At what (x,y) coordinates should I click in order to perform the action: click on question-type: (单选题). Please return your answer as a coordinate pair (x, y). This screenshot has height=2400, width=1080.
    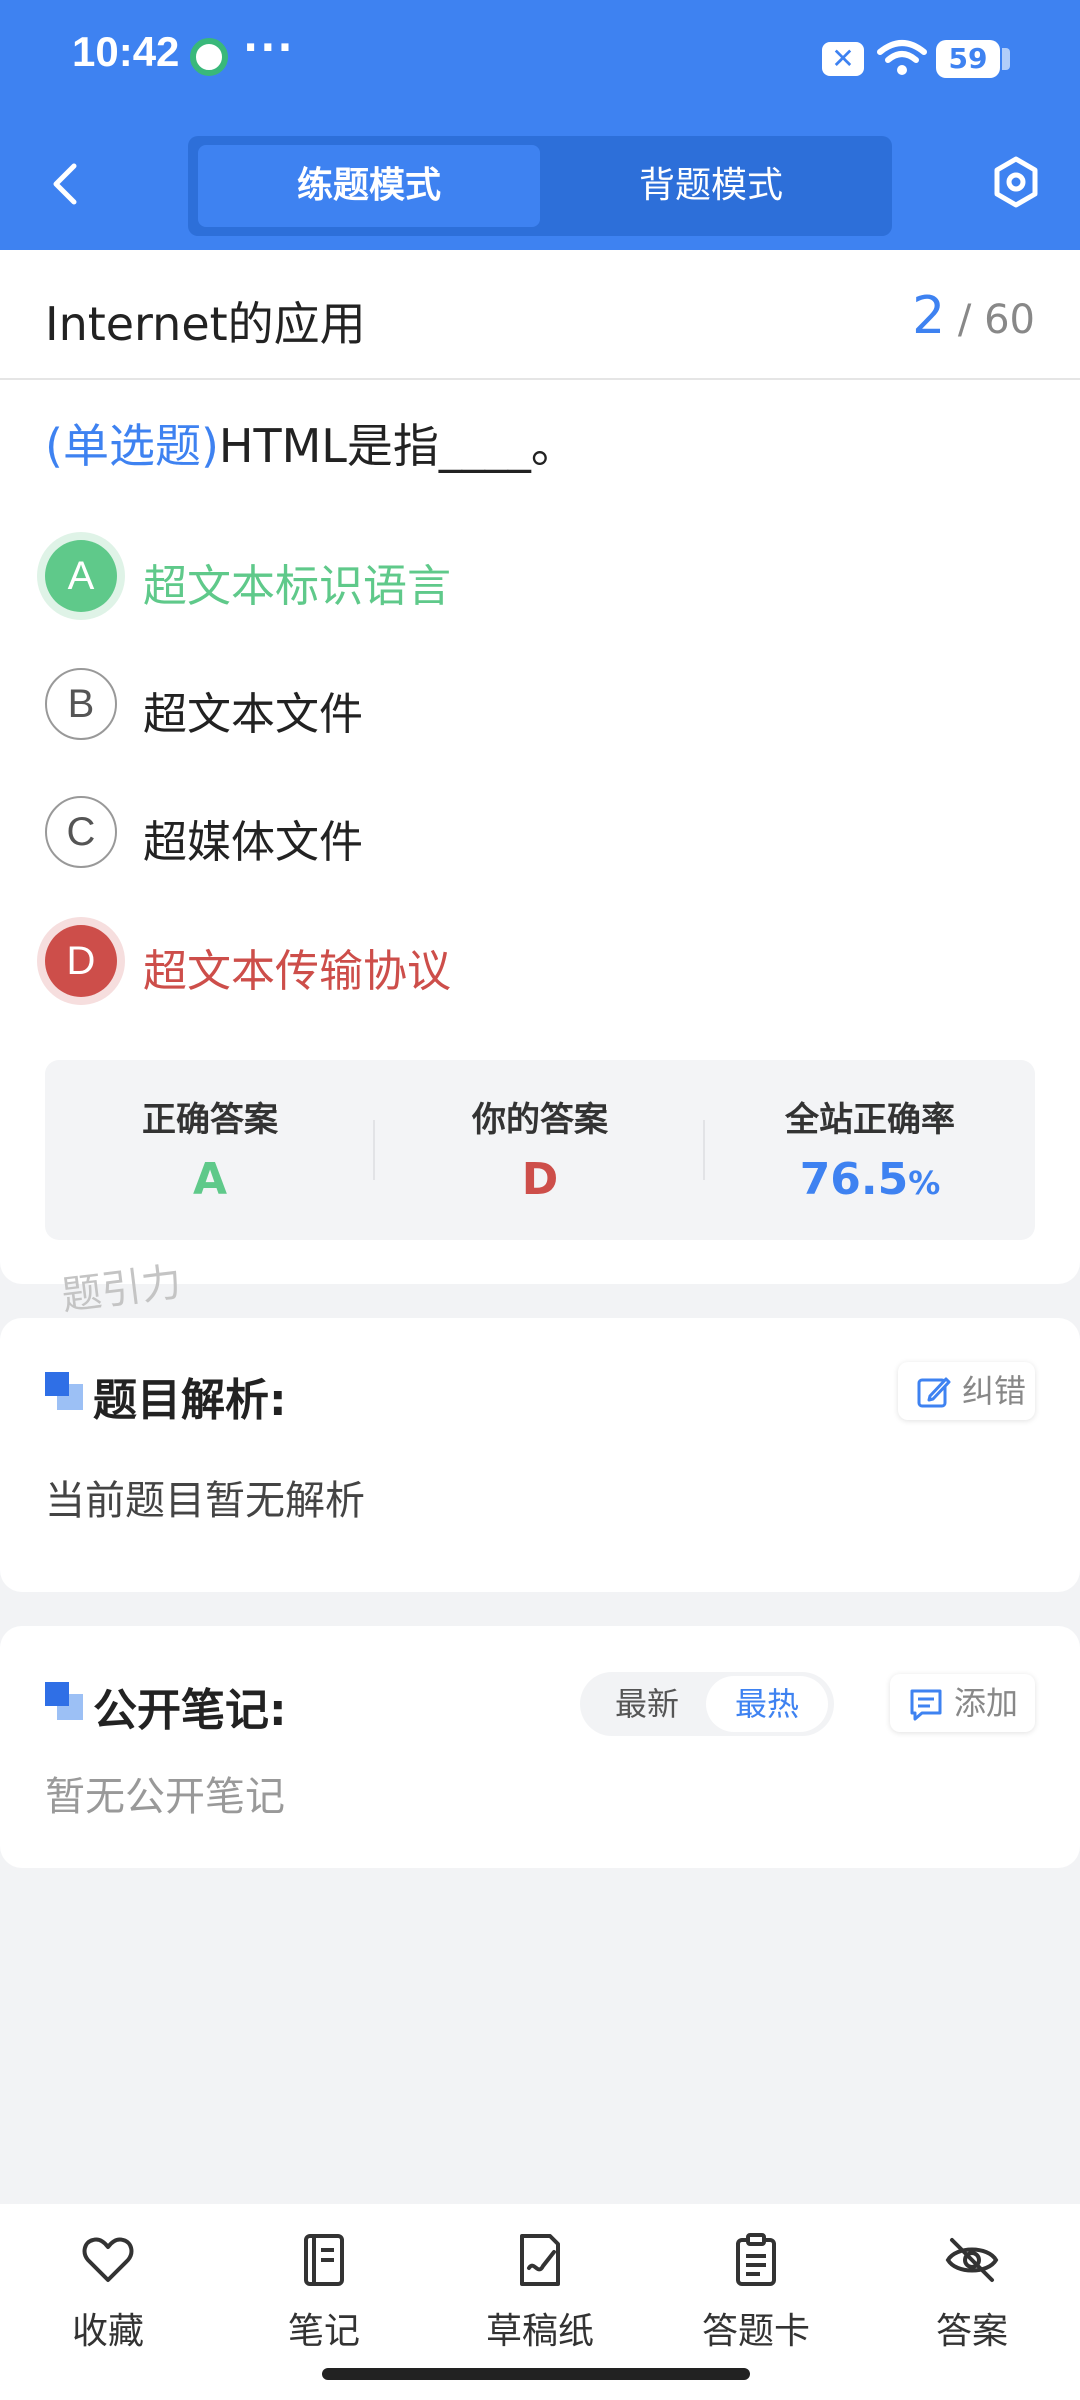
    Looking at the image, I should click on (132, 446).